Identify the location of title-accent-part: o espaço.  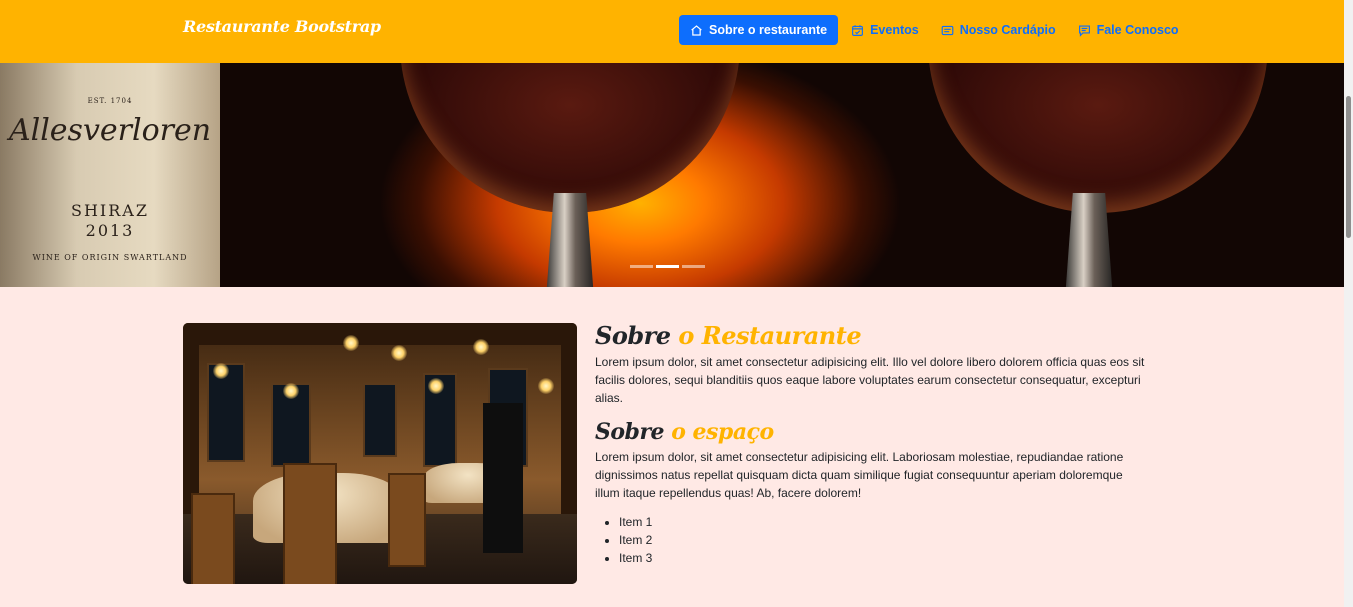
(722, 432).